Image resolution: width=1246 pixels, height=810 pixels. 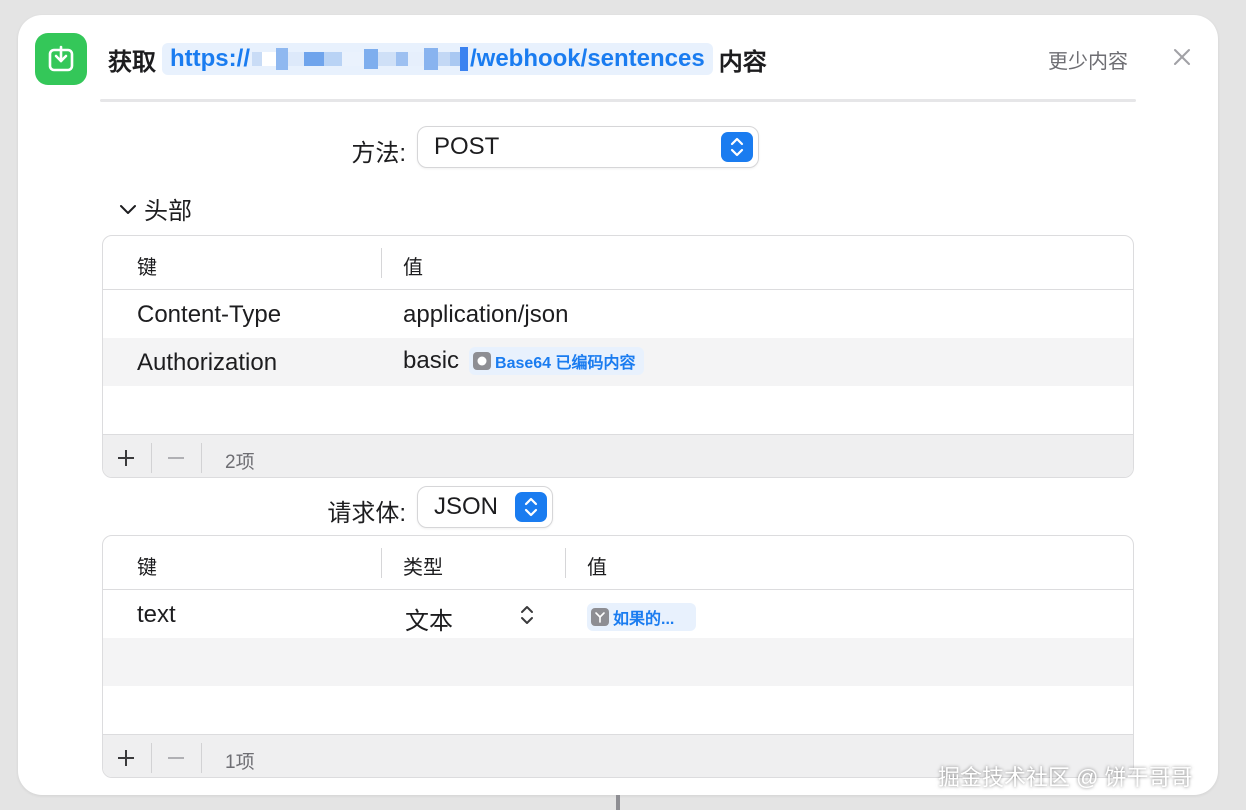 I want to click on chevron-down-icon, so click(x=128, y=209).